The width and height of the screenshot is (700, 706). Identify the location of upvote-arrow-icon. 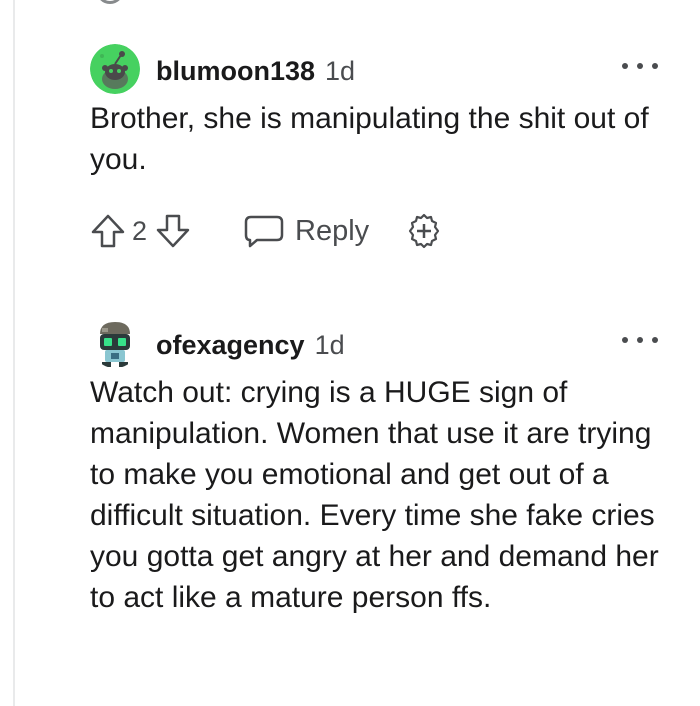
(108, 231).